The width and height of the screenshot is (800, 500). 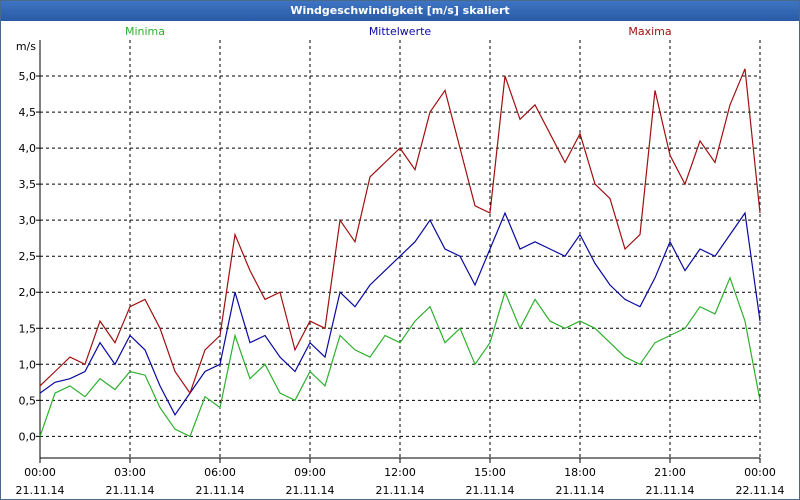 I want to click on legend-entry-mittelwerte: Mittelwerte, so click(x=400, y=31).